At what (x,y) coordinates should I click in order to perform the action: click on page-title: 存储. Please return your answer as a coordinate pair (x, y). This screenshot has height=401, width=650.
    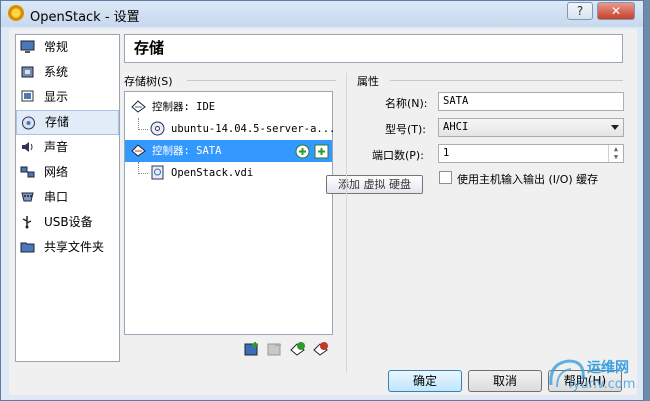
    Looking at the image, I should click on (373, 48).